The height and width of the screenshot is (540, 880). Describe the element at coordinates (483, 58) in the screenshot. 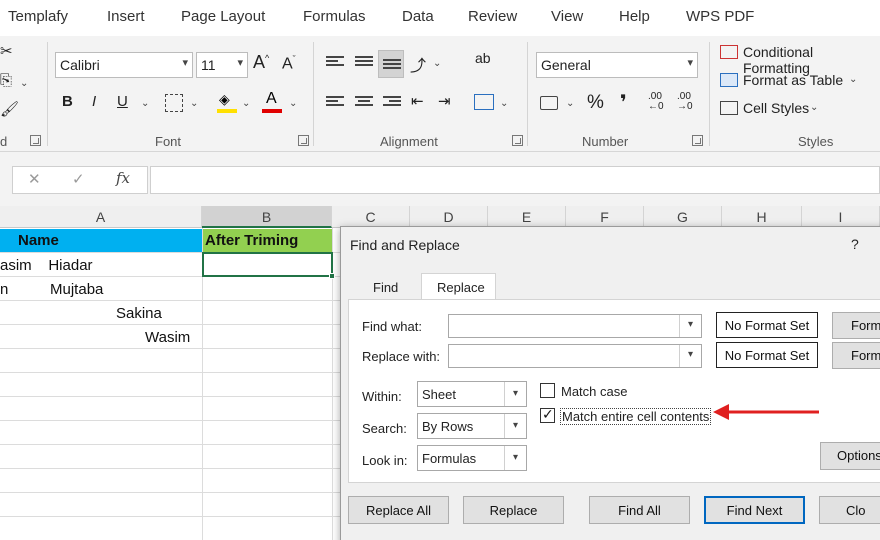

I see `wrap-text-icon: ab` at that location.